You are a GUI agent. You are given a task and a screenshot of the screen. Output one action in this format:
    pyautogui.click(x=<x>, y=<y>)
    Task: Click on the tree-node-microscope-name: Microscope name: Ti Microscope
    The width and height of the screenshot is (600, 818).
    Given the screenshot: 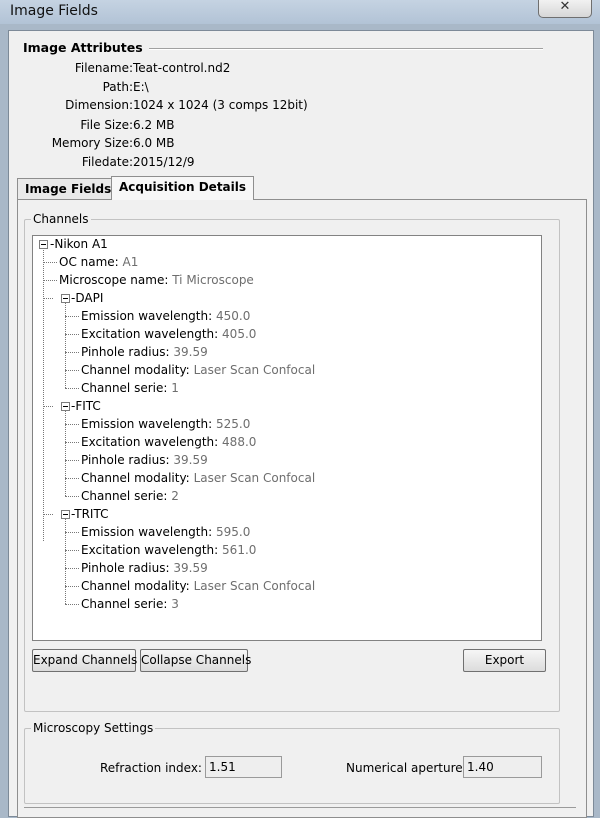 What is the action you would take?
    pyautogui.click(x=156, y=280)
    